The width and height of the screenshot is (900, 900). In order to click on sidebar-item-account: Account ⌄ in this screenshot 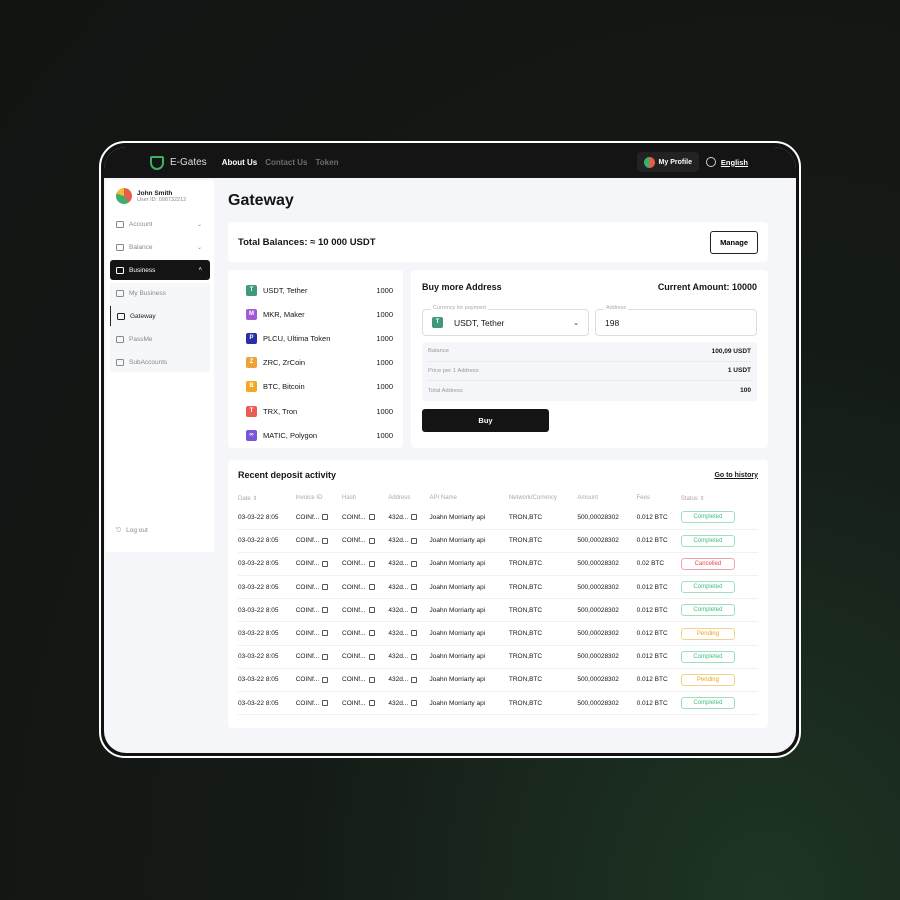, I will do `click(160, 224)`.